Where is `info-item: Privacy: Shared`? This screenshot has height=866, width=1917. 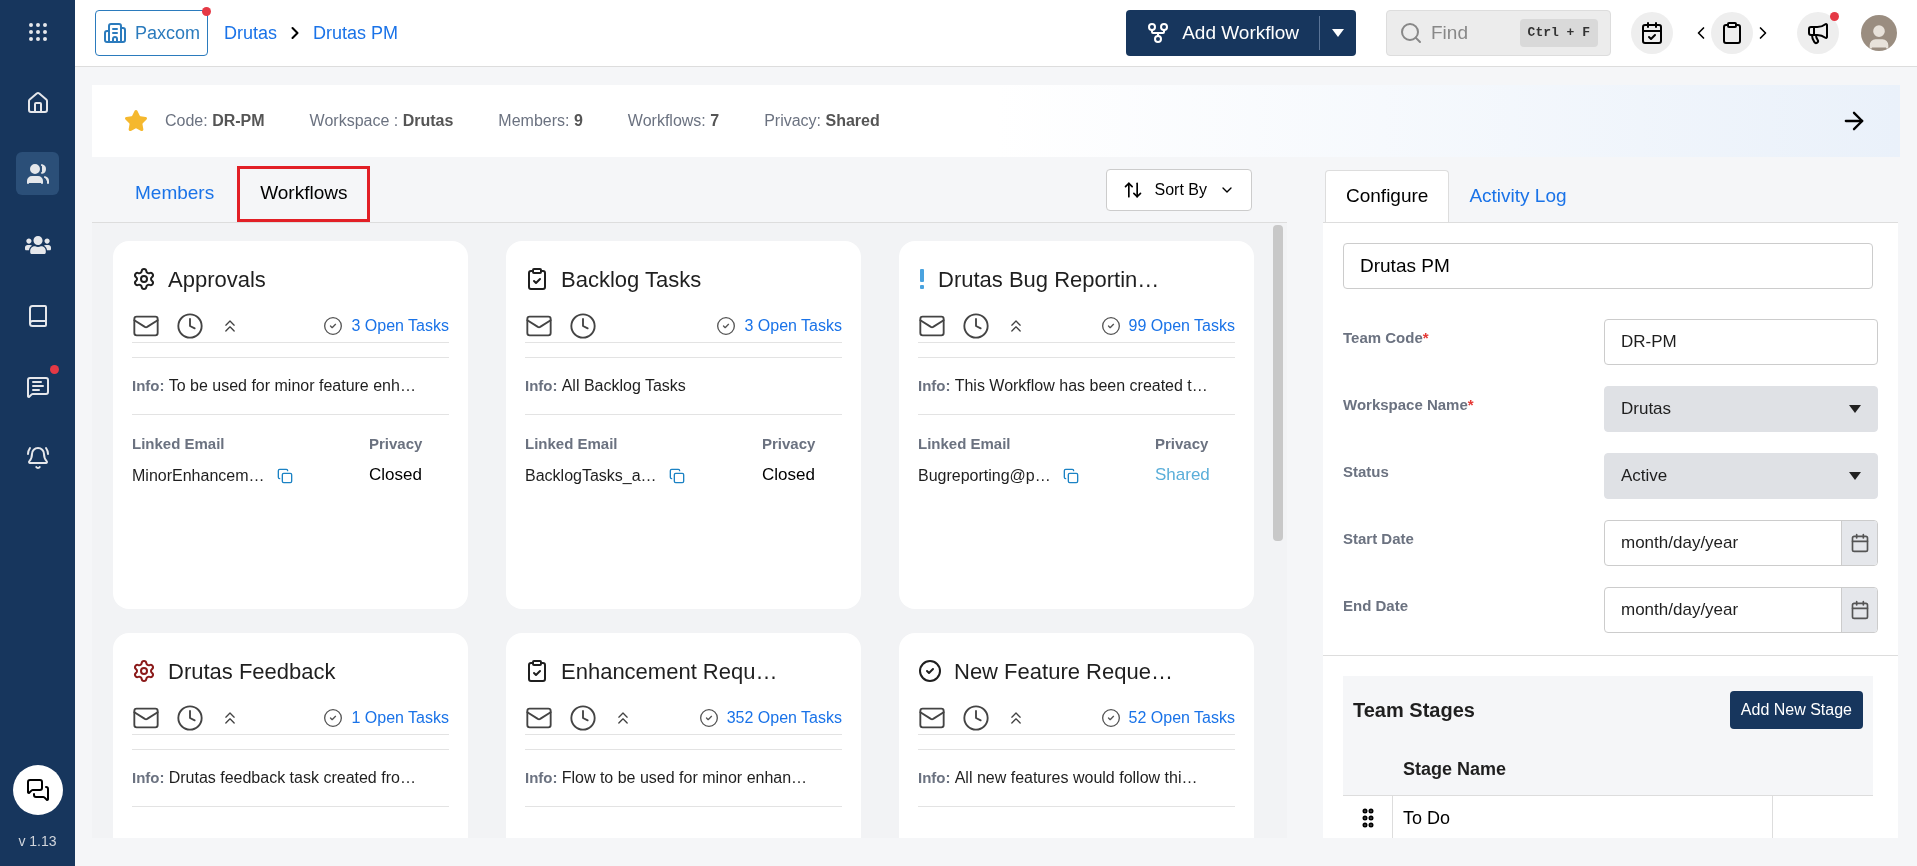 info-item: Privacy: Shared is located at coordinates (822, 121).